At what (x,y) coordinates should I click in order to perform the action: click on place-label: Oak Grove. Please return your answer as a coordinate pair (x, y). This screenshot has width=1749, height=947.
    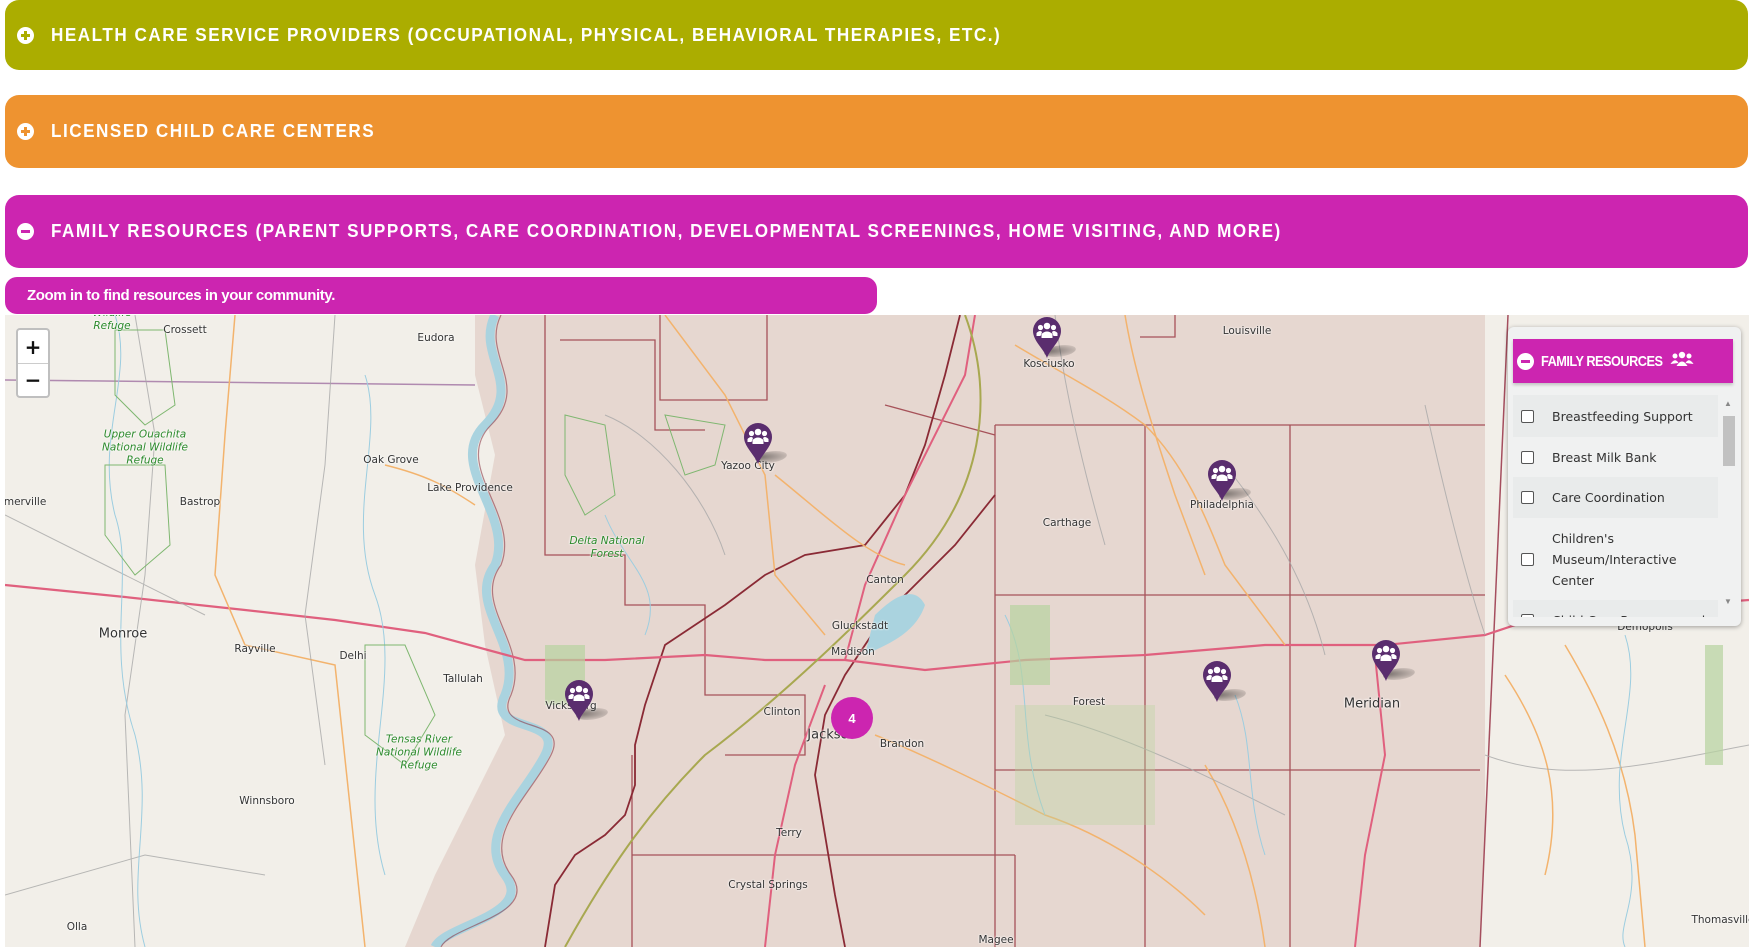
    Looking at the image, I should click on (391, 460).